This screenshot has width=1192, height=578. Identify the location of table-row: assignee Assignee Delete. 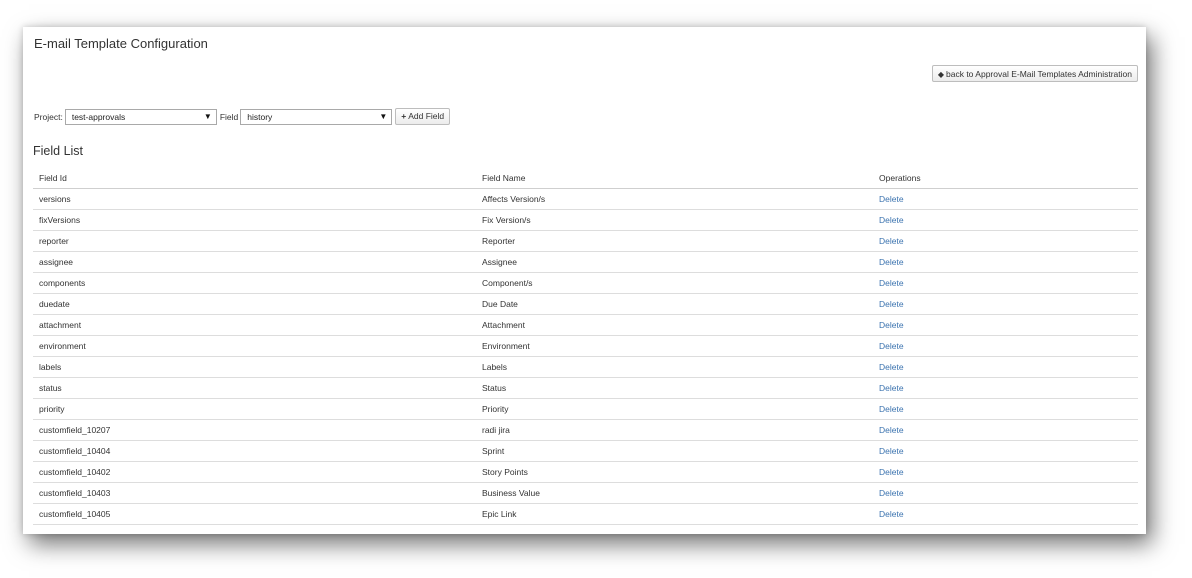
(585, 262).